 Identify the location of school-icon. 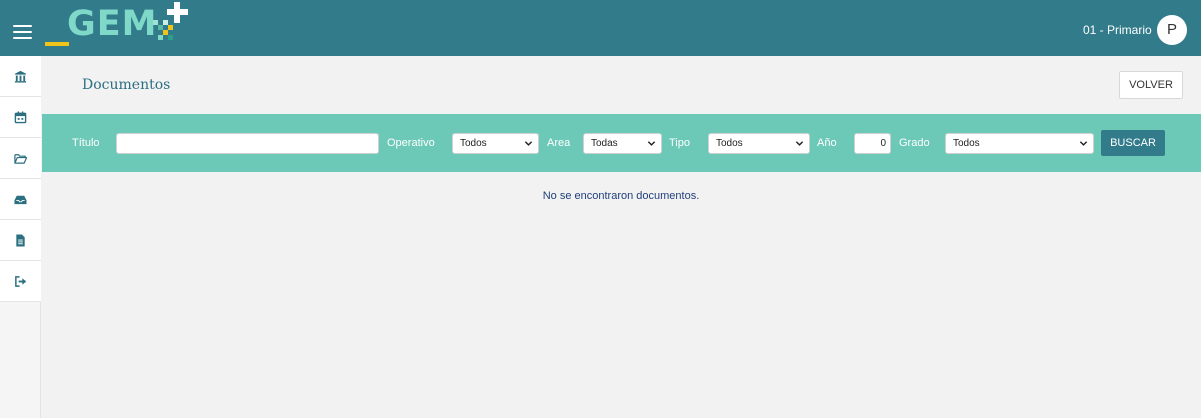
(20, 76).